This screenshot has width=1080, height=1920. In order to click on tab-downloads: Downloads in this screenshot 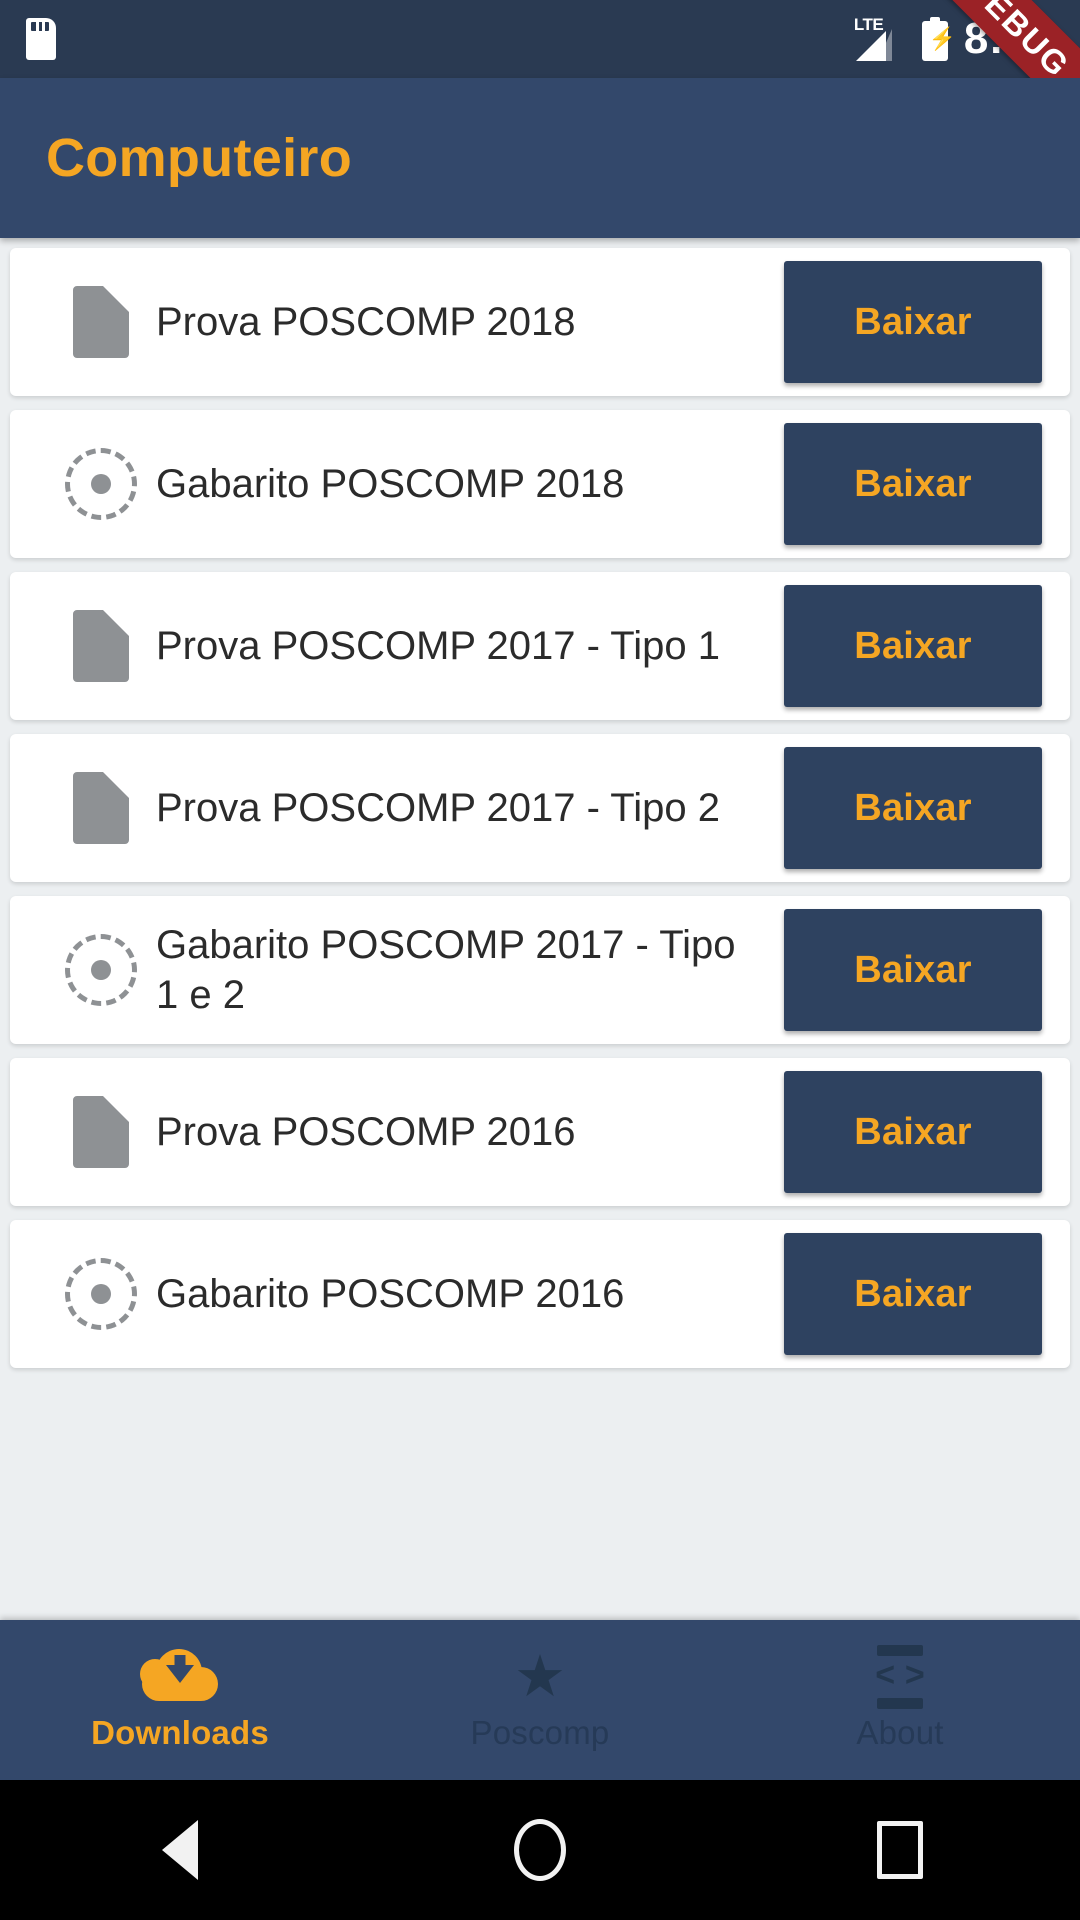, I will do `click(180, 1700)`.